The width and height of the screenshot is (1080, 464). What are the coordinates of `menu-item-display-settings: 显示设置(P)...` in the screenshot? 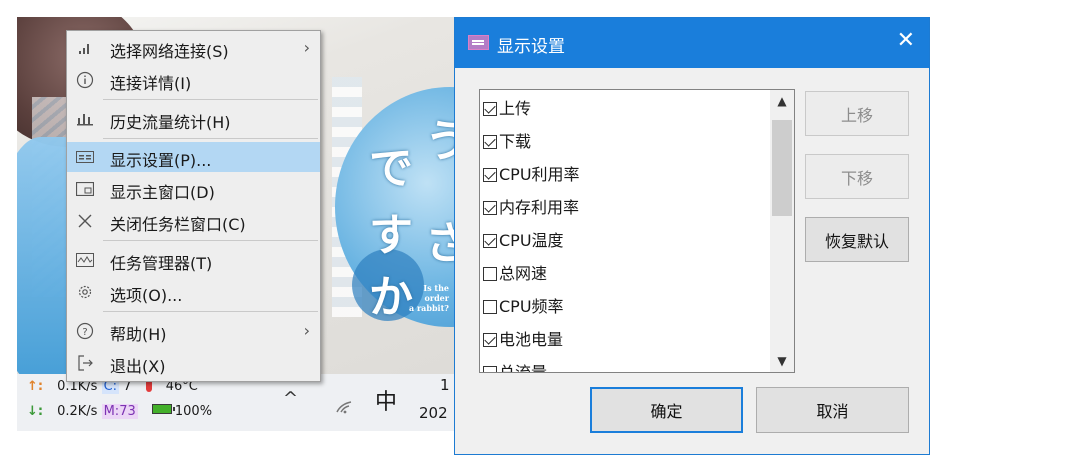 It's located at (193, 157).